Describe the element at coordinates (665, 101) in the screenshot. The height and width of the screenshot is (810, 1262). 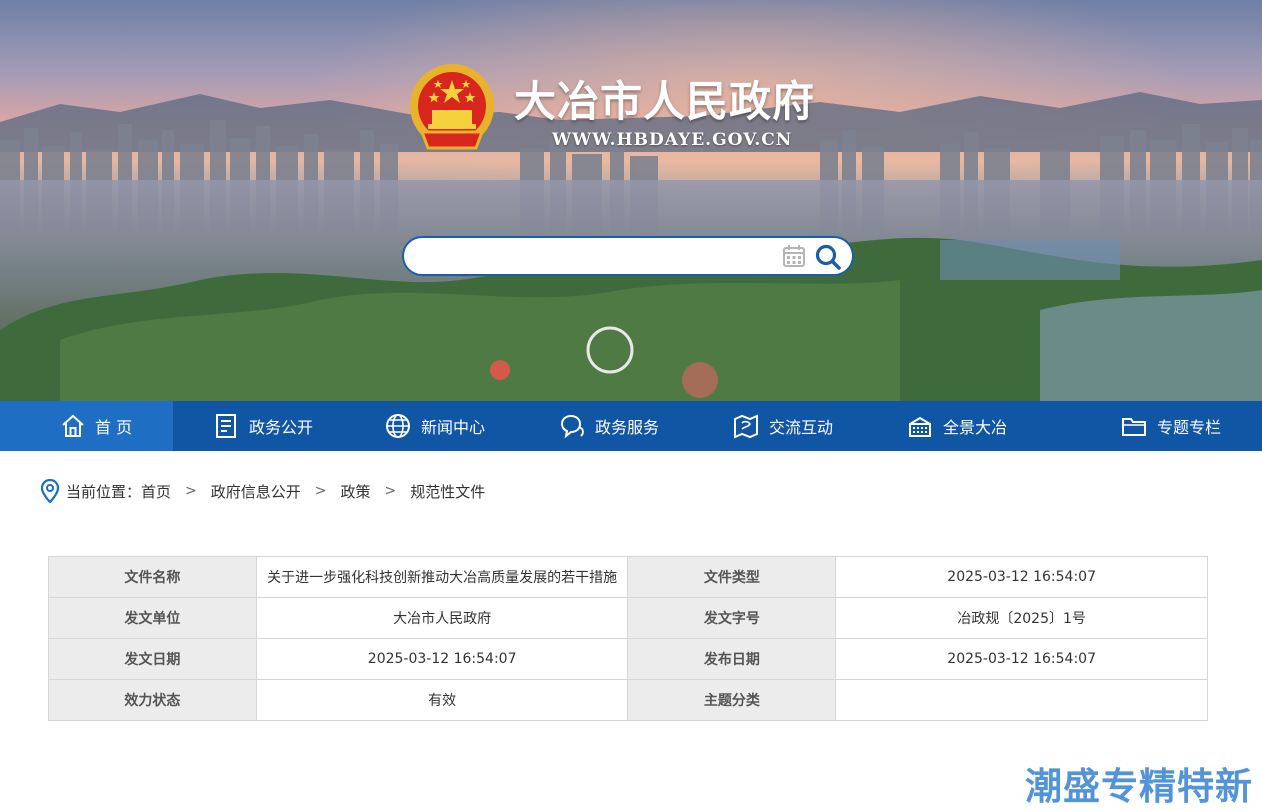
I see `site-title: 大冶市人民政府` at that location.